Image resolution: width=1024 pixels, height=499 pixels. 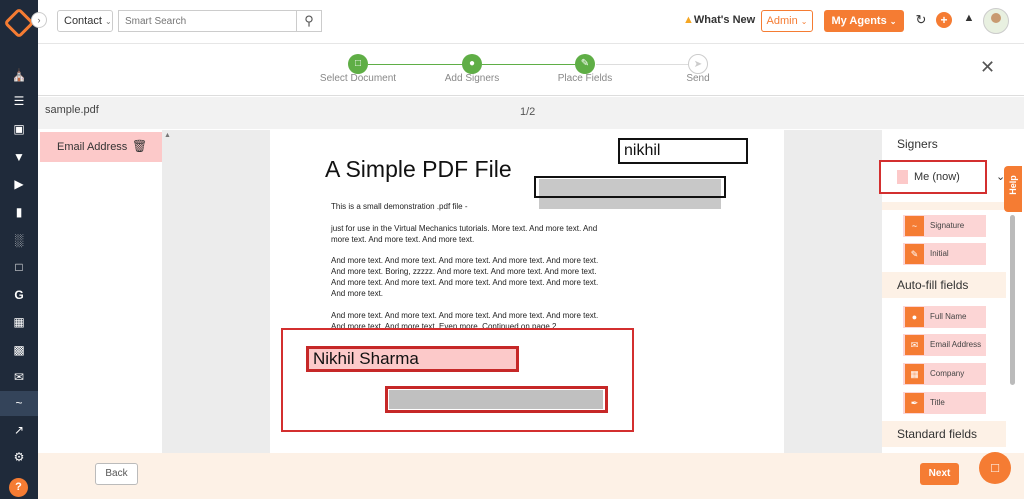 I want to click on trash-icon: 🗑, so click(x=139, y=146).